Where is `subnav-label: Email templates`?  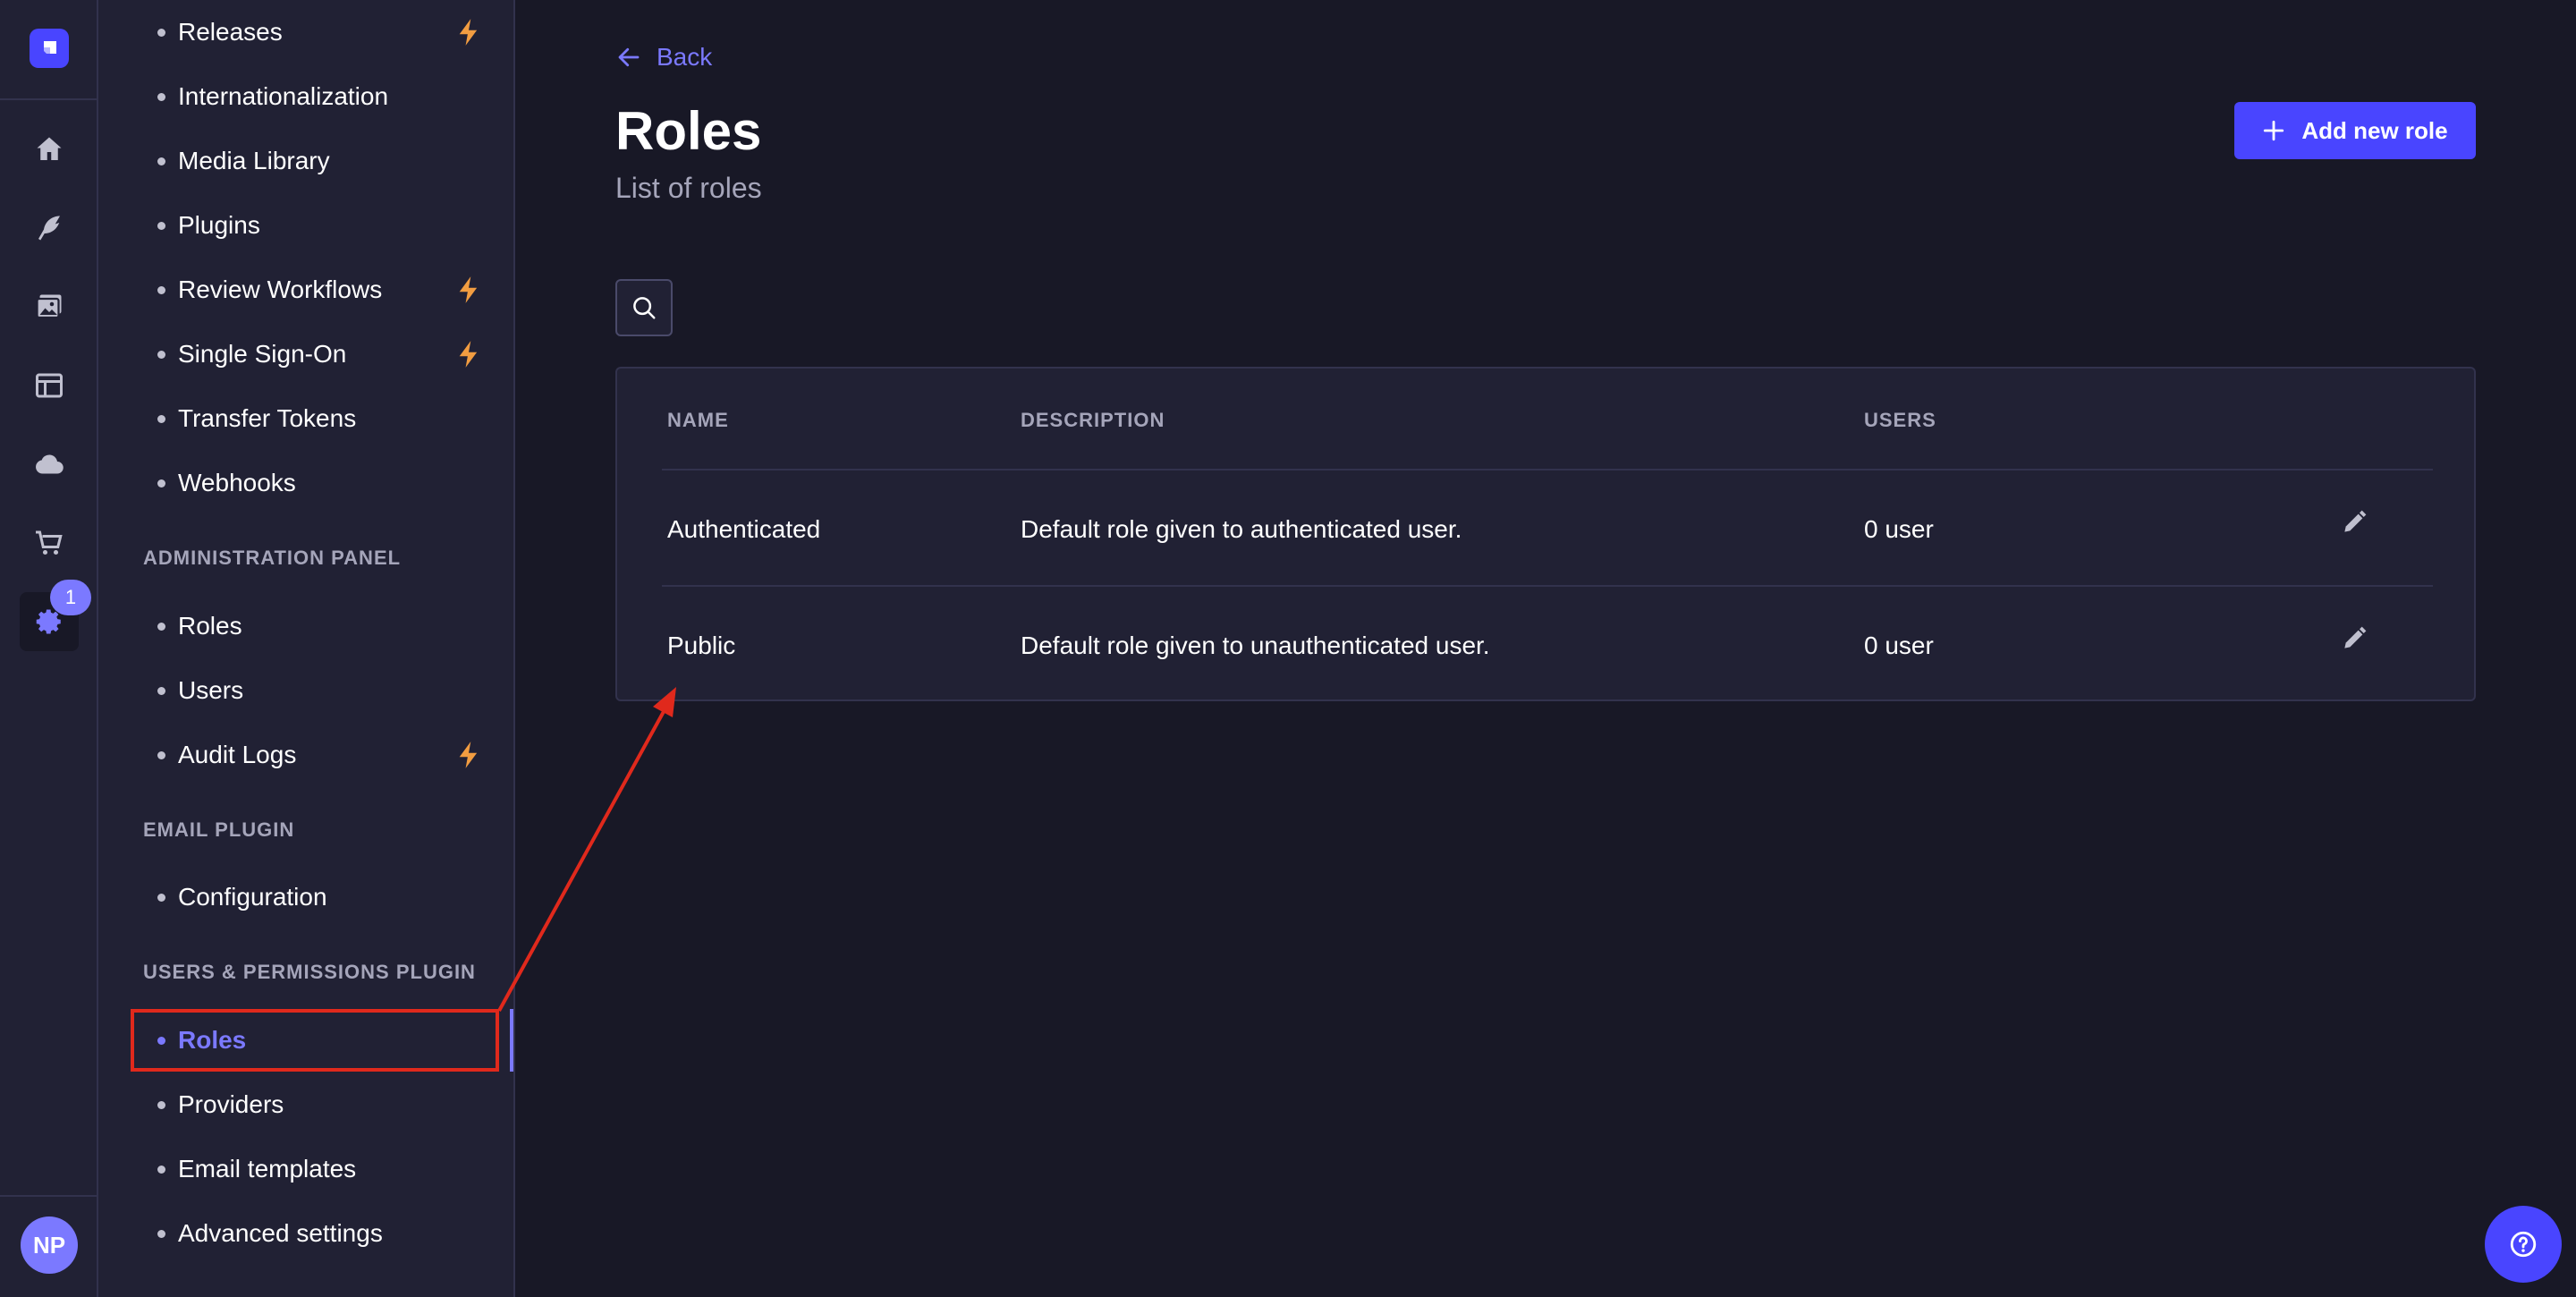
subnav-label: Email templates is located at coordinates (267, 1169).